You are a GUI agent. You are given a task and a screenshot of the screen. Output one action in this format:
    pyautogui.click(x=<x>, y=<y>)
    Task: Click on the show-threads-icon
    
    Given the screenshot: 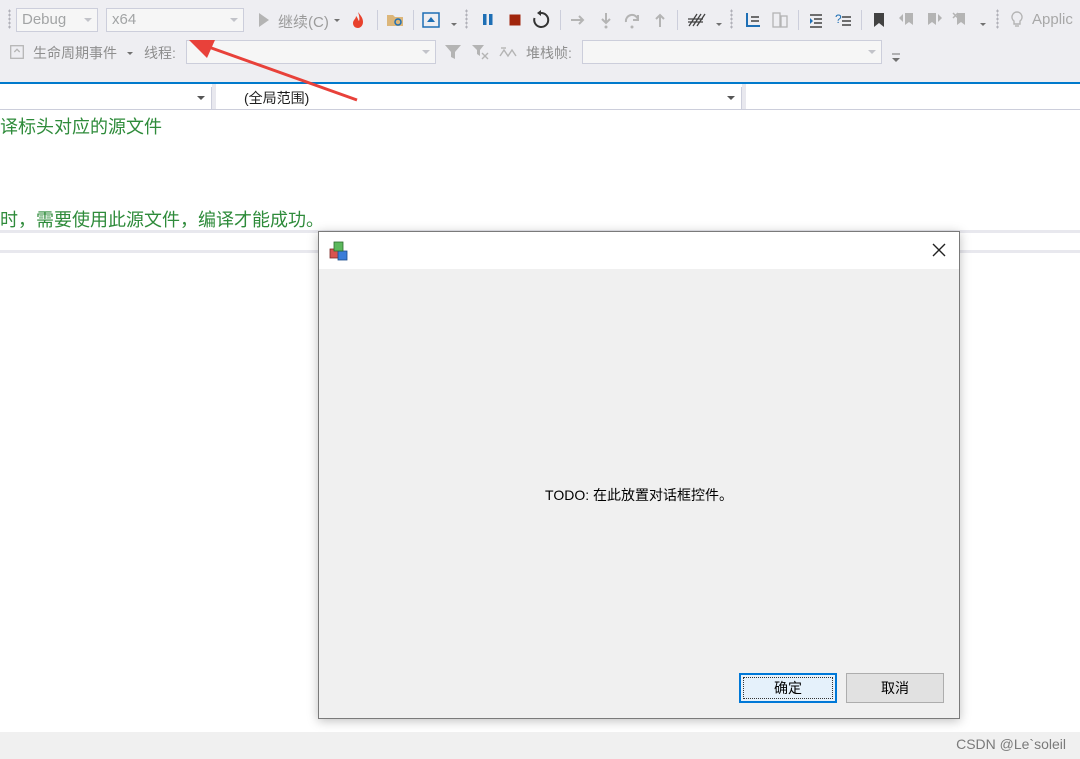 What is the action you would take?
    pyautogui.click(x=508, y=52)
    